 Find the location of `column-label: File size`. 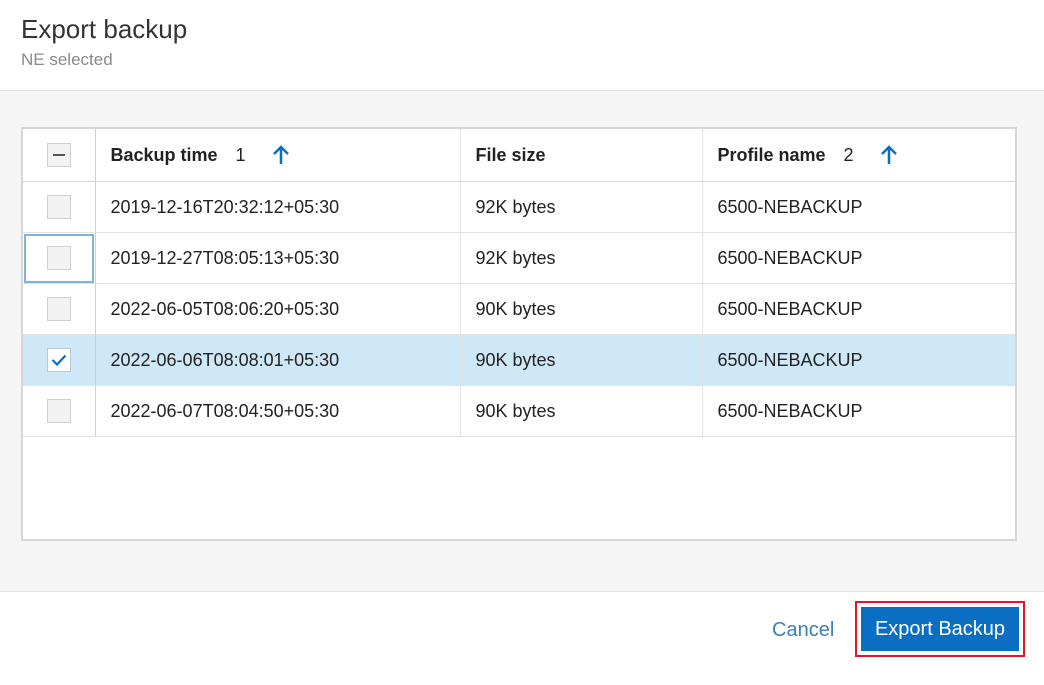

column-label: File size is located at coordinates (510, 154).